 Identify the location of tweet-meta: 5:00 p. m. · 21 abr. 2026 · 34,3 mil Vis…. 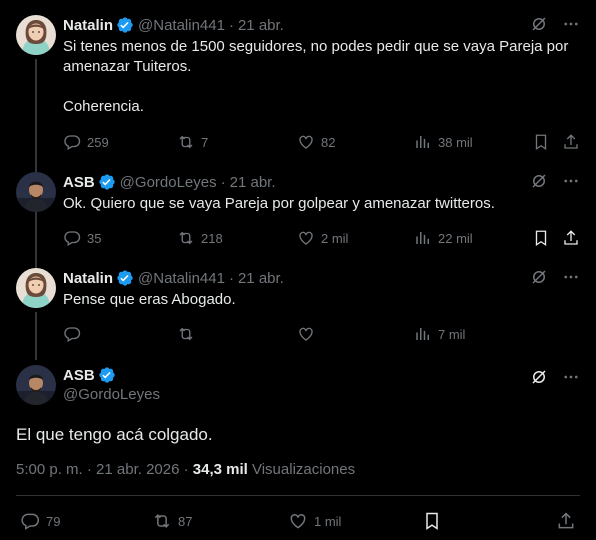
(185, 469).